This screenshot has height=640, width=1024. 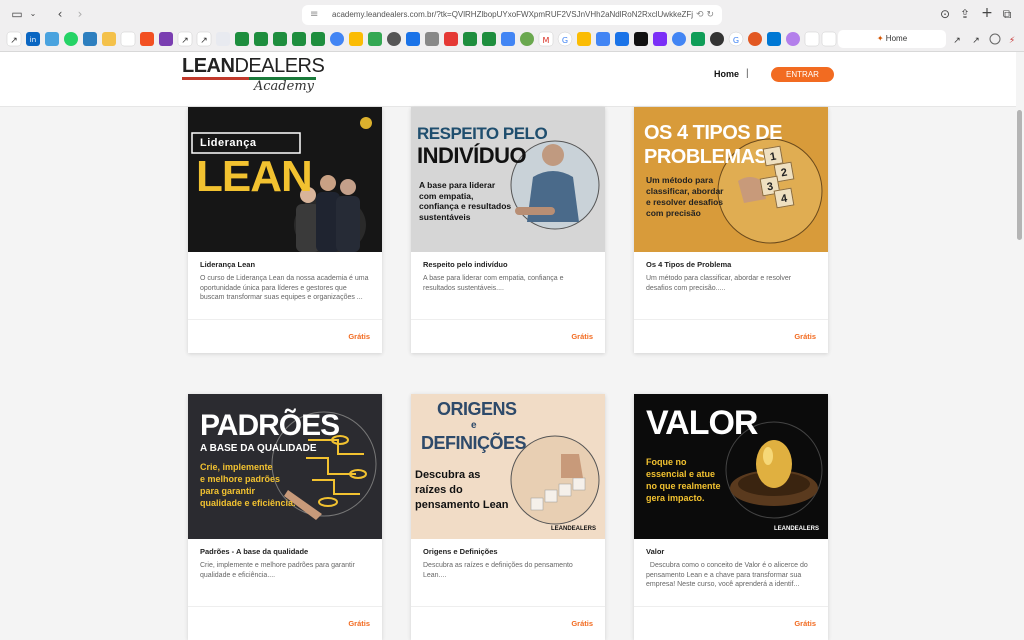 What do you see at coordinates (17, 14) in the screenshot?
I see `sidebar-toggle-icon: ▭` at bounding box center [17, 14].